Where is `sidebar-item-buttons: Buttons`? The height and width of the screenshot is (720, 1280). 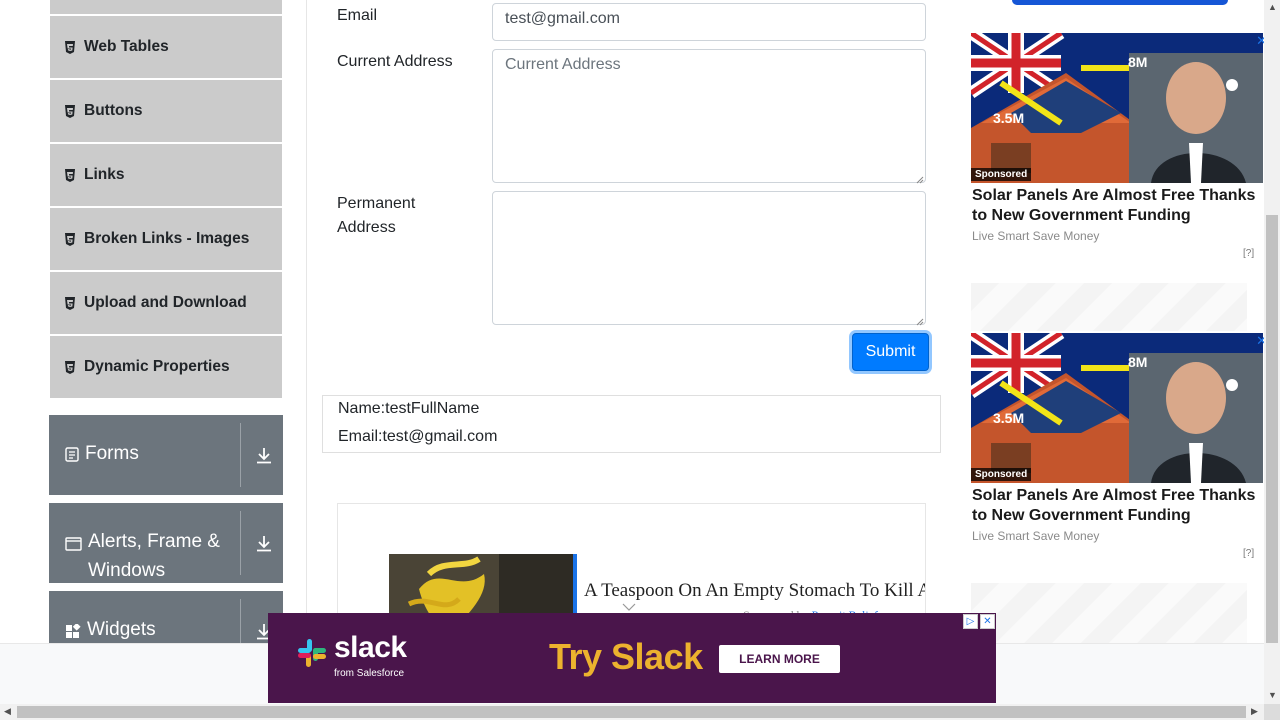
sidebar-item-buttons: Buttons is located at coordinates (166, 111).